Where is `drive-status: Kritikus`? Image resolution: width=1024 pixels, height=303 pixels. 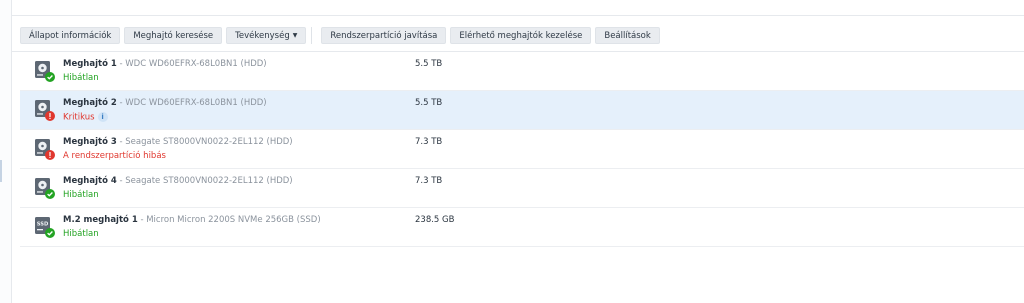
drive-status: Kritikus is located at coordinates (79, 117).